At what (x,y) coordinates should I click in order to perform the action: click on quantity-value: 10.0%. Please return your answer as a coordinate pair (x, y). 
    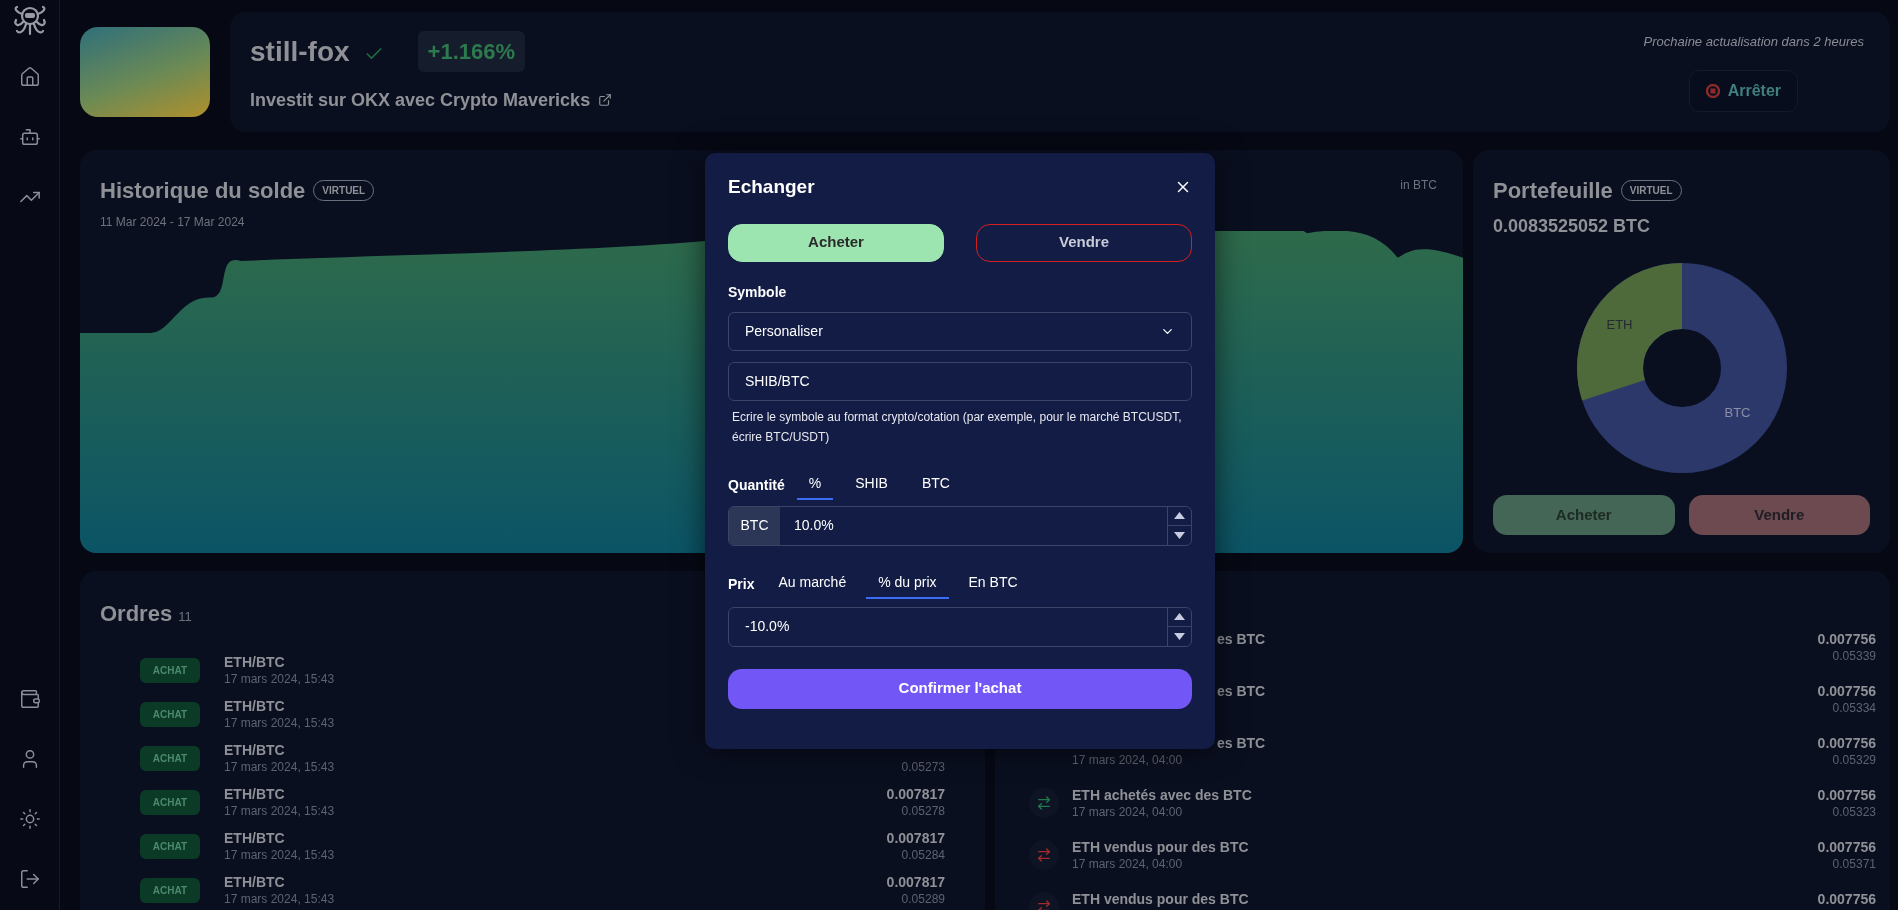
    Looking at the image, I should click on (814, 525).